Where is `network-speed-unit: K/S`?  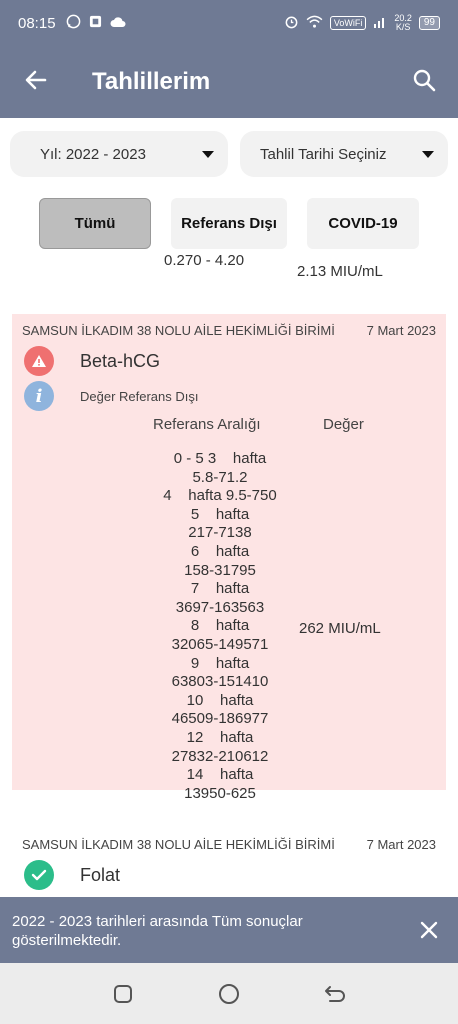 network-speed-unit: K/S is located at coordinates (403, 27).